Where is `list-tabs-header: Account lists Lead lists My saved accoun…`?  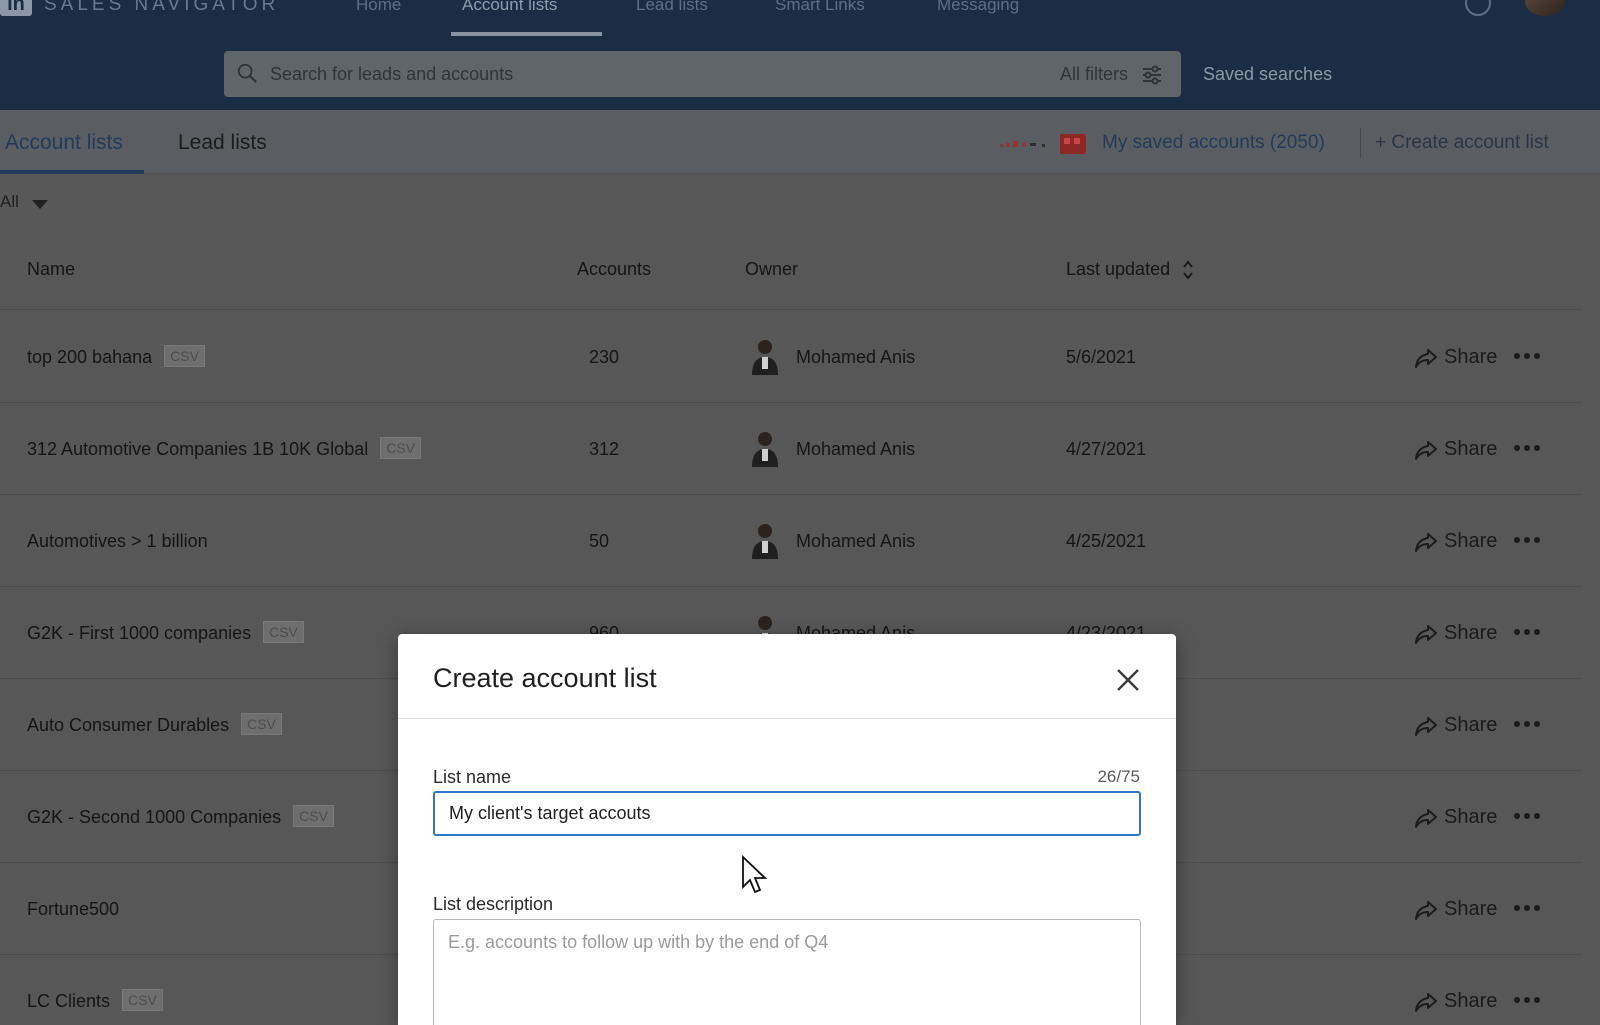 list-tabs-header: Account lists Lead lists My saved accoun… is located at coordinates (800, 142).